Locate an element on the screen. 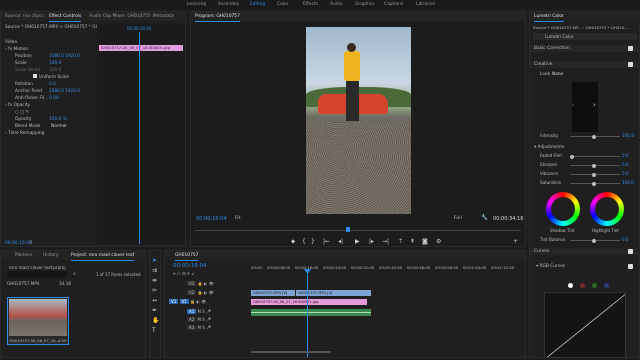 This screenshot has width=640, height=360. antiflicker-row: Anti-flicker Fil... 0.00 is located at coordinates (37, 98).